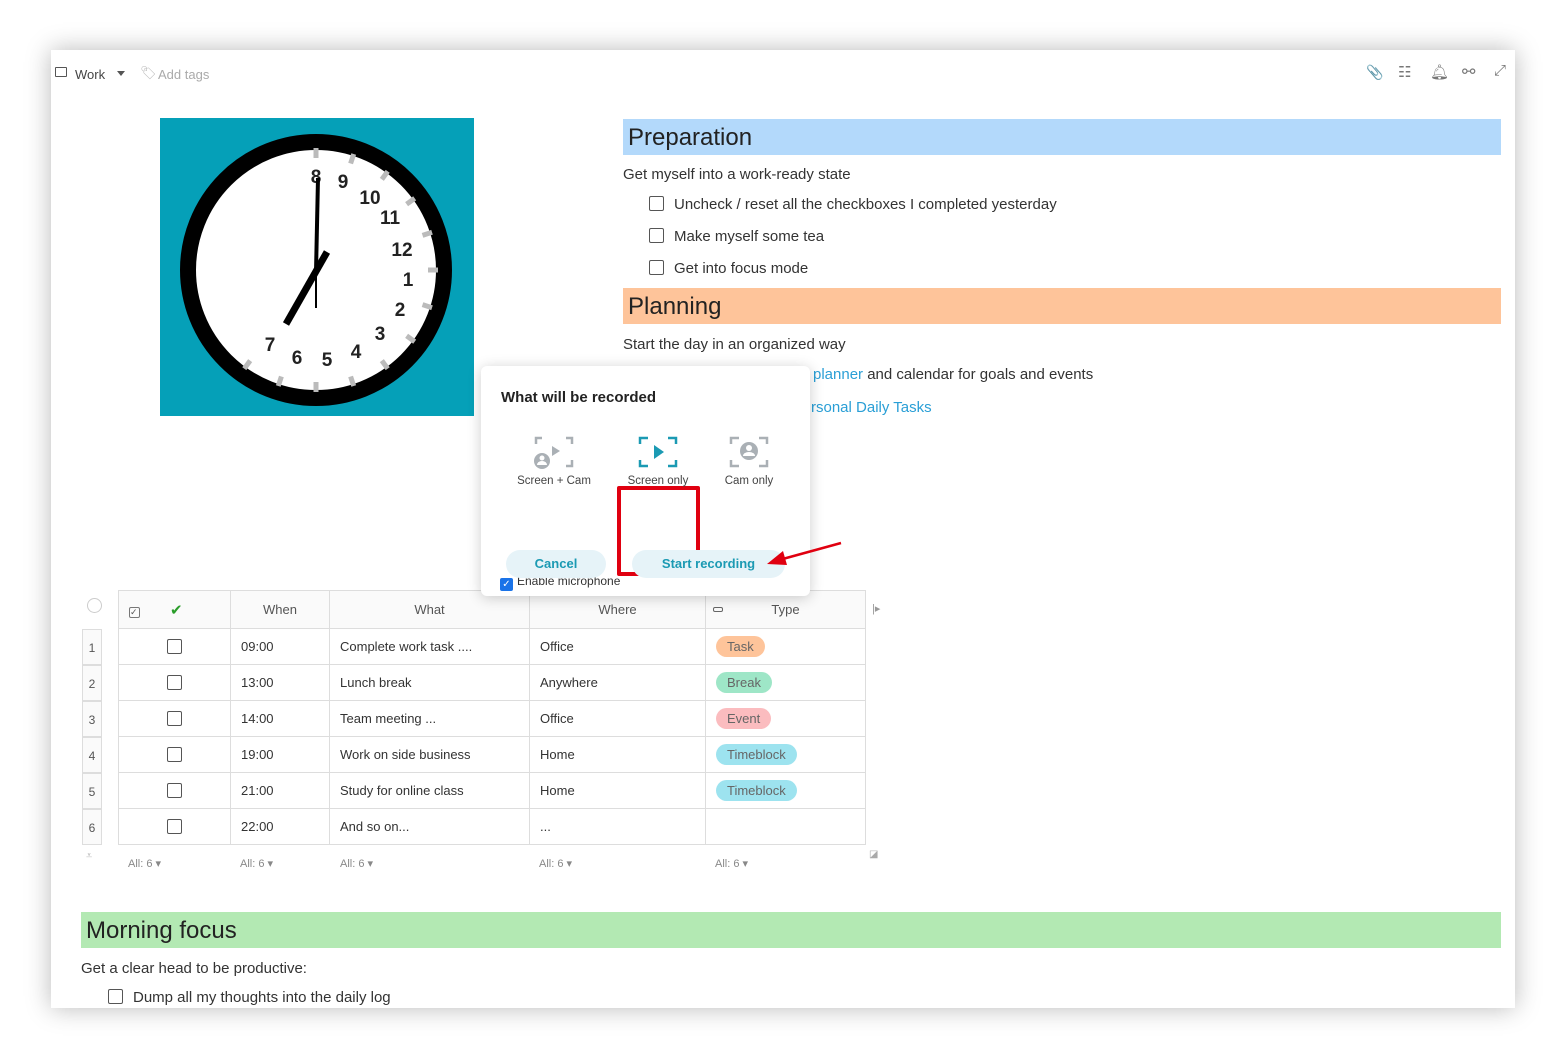 The width and height of the screenshot is (1566, 1058). Describe the element at coordinates (658, 481) in the screenshot. I see `option-label: Screen only` at that location.